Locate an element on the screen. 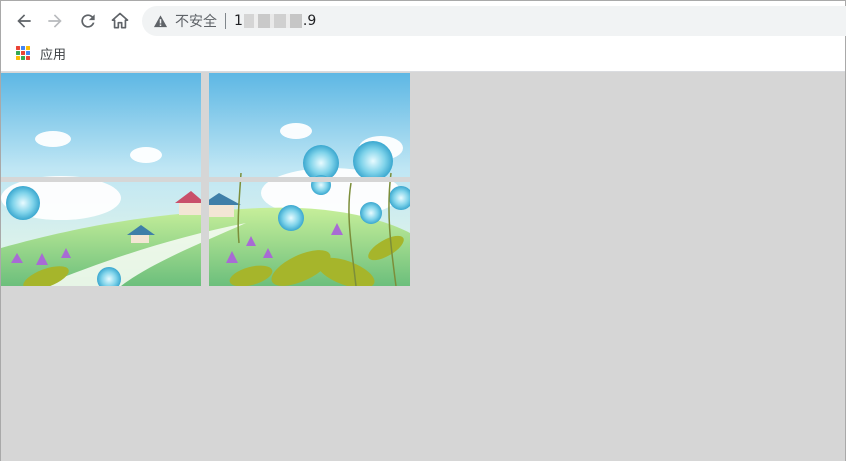 This screenshot has width=846, height=461. back-arrow-icon is located at coordinates (24, 21).